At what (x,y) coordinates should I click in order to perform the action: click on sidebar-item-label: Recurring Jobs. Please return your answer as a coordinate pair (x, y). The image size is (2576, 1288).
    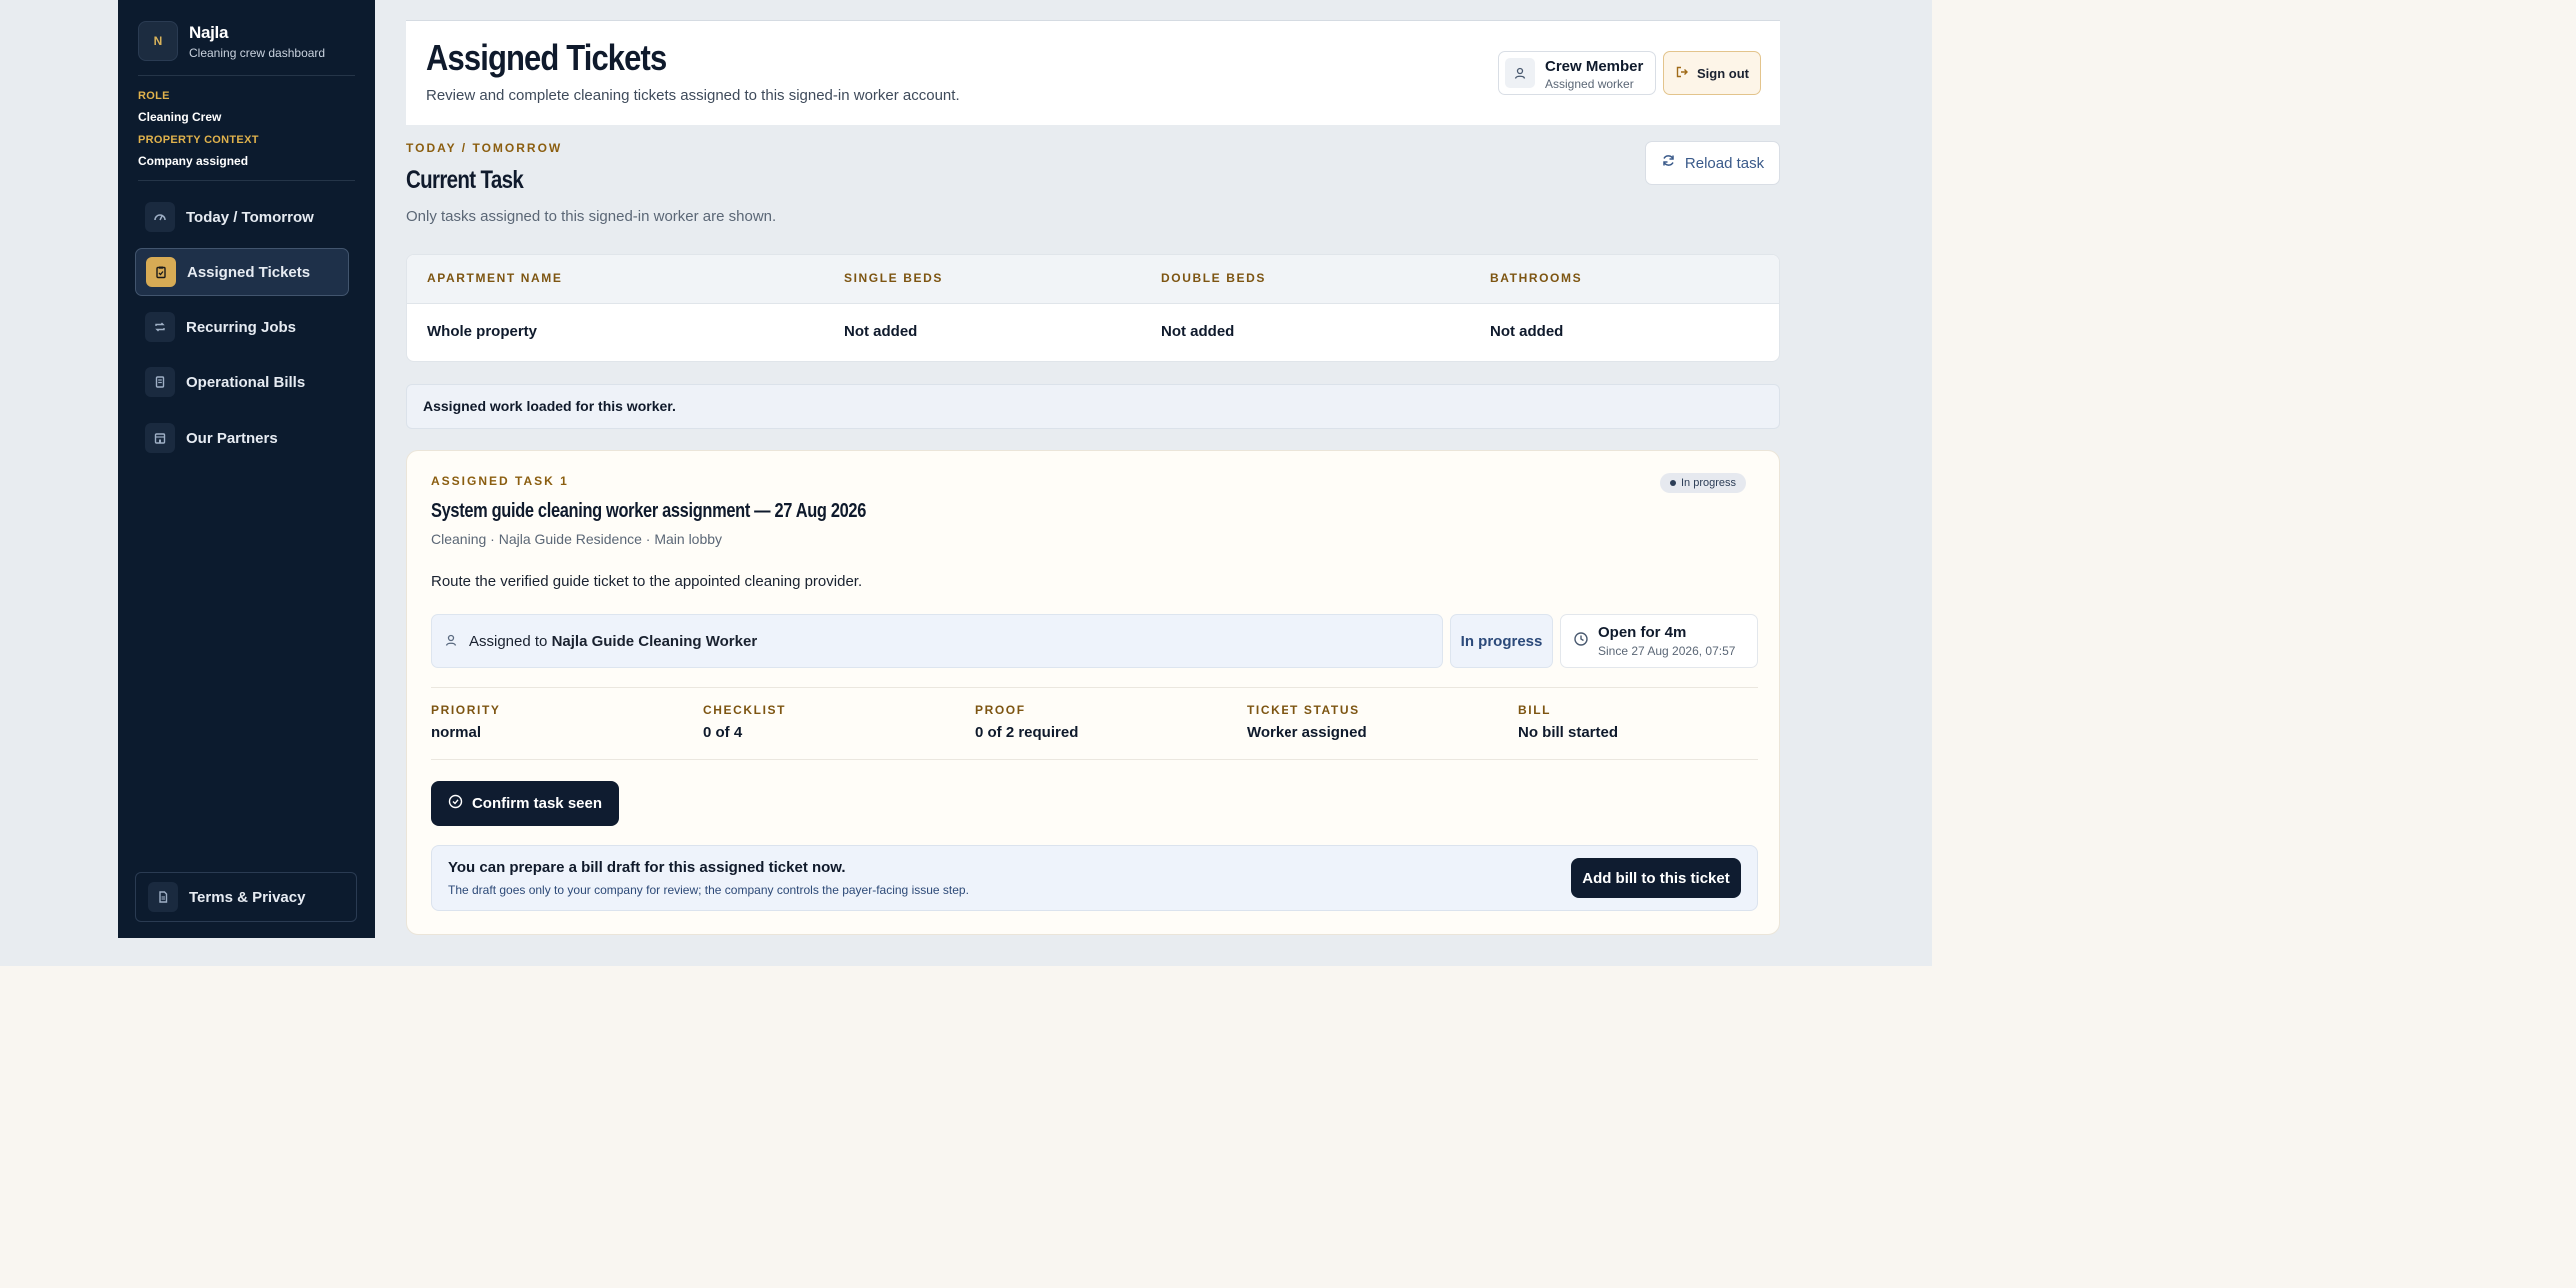
    Looking at the image, I should click on (242, 327).